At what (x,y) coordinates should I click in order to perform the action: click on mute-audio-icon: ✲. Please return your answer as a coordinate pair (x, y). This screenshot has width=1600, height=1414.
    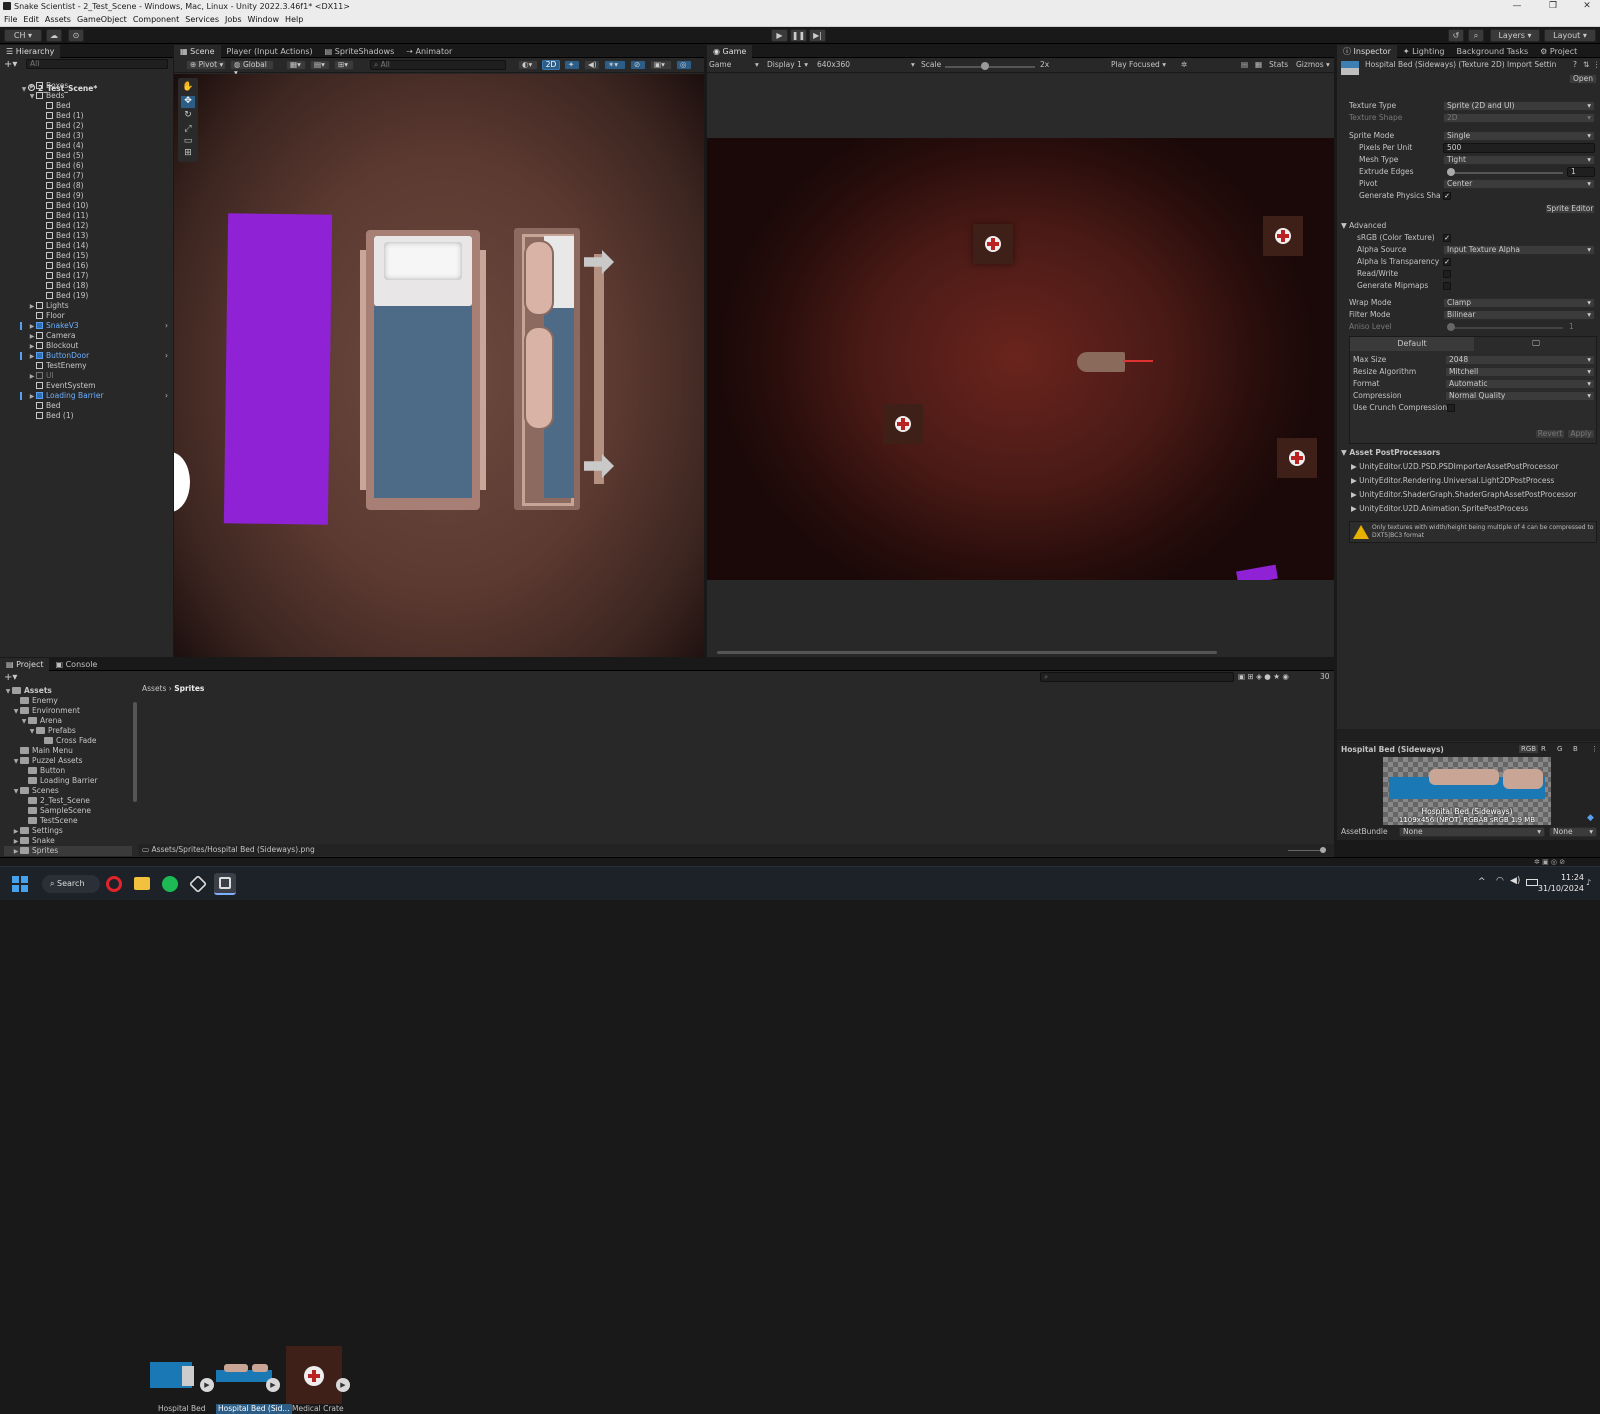
    Looking at the image, I should click on (1184, 65).